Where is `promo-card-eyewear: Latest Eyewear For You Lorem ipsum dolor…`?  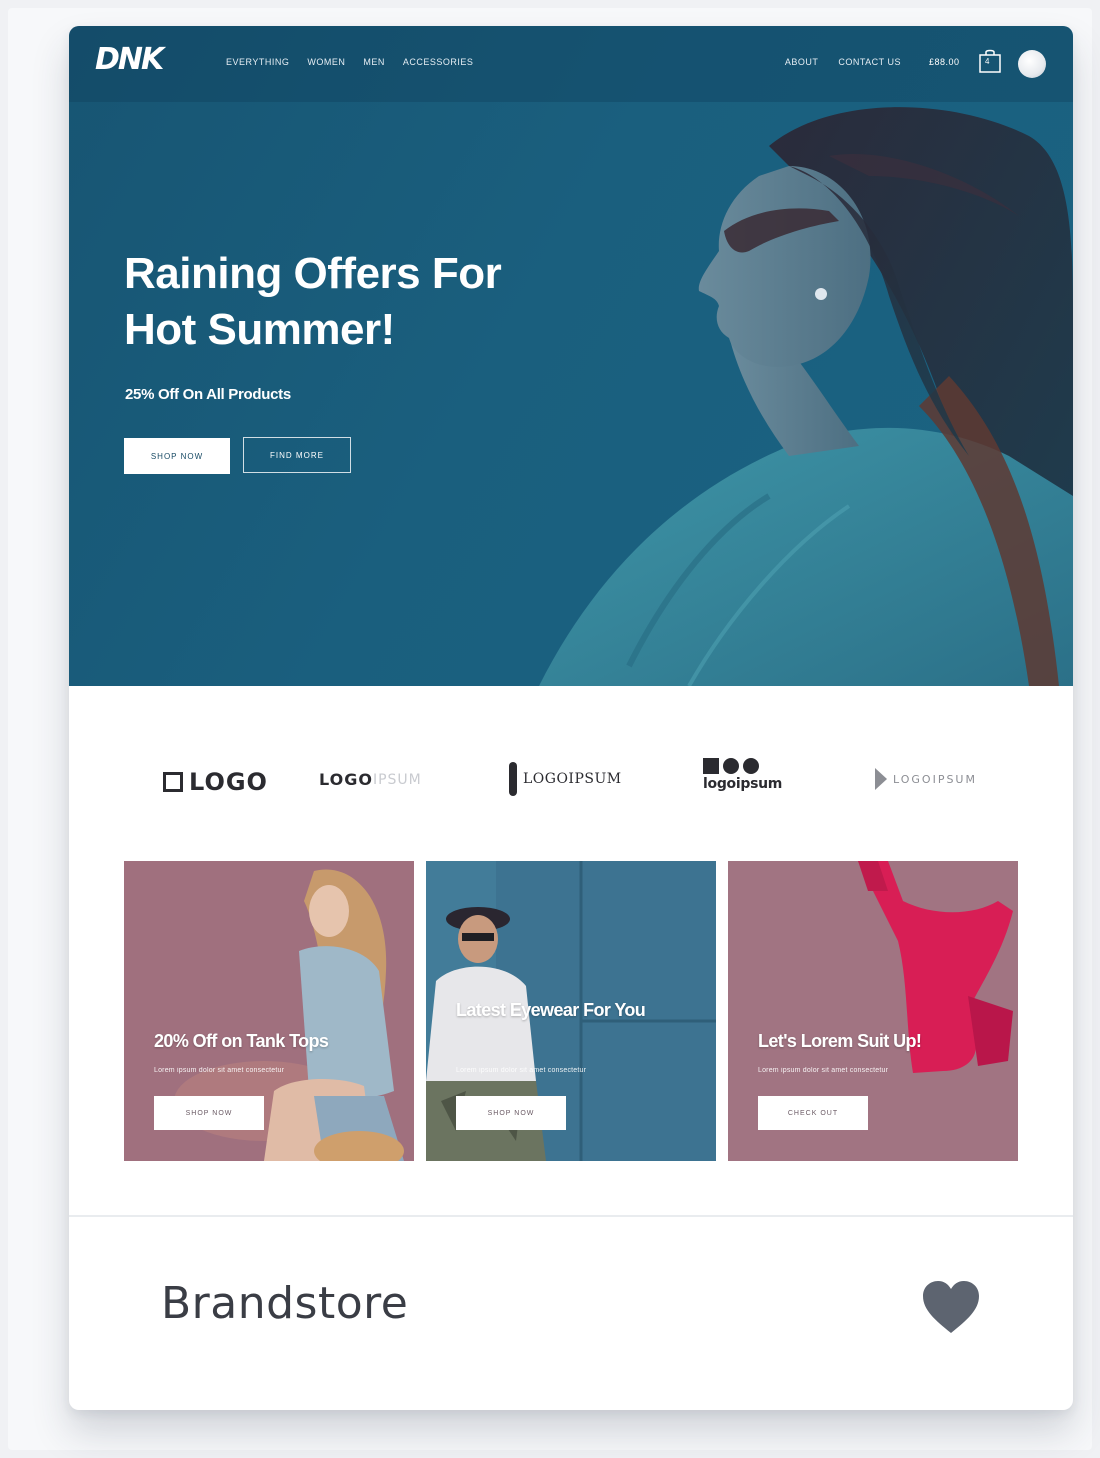
promo-card-eyewear: Latest Eyewear For You Lorem ipsum dolor… is located at coordinates (571, 1011).